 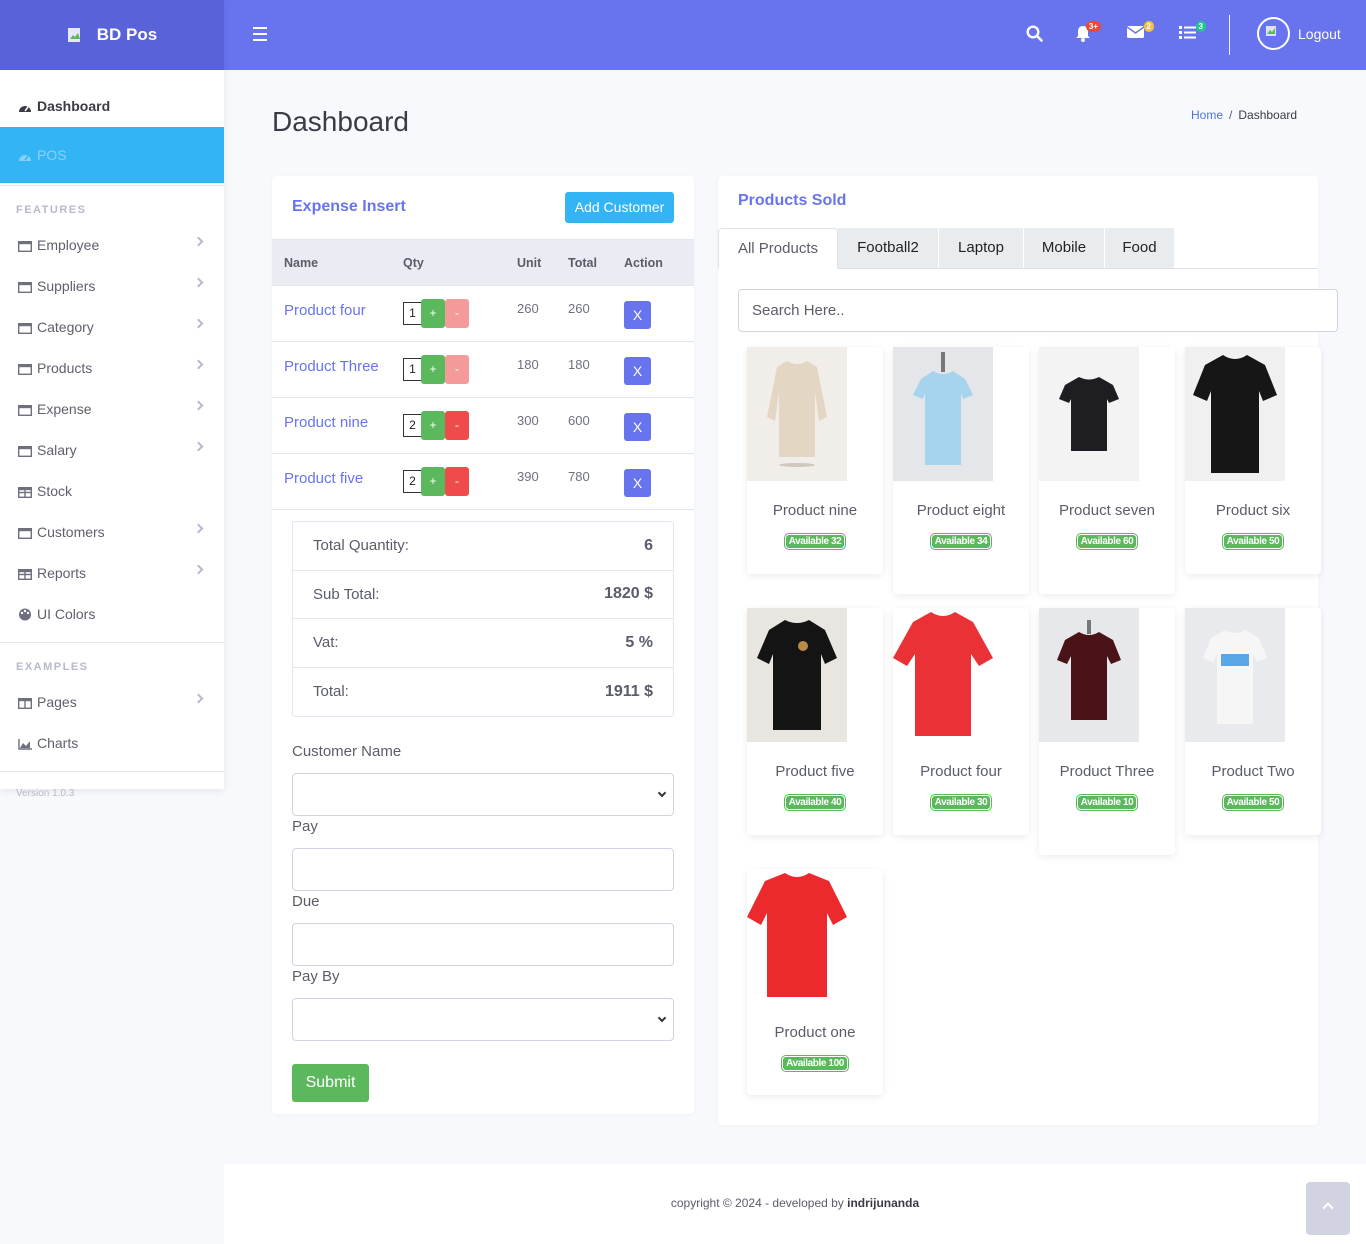 What do you see at coordinates (337, 481) in the screenshot?
I see `cart-product-name: Product five` at bounding box center [337, 481].